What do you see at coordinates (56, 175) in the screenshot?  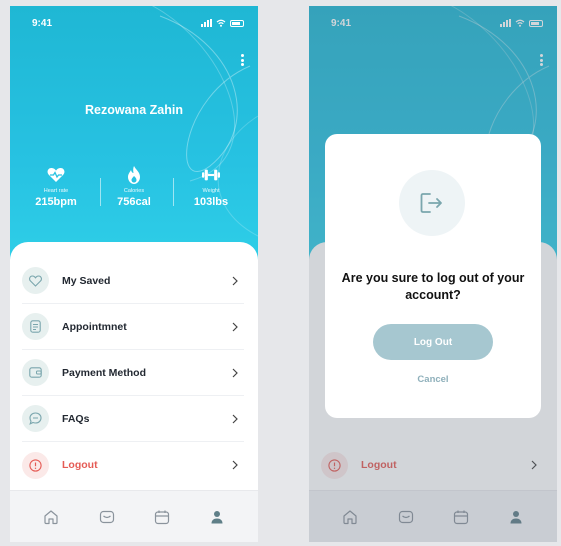 I see `heart-rate-icon` at bounding box center [56, 175].